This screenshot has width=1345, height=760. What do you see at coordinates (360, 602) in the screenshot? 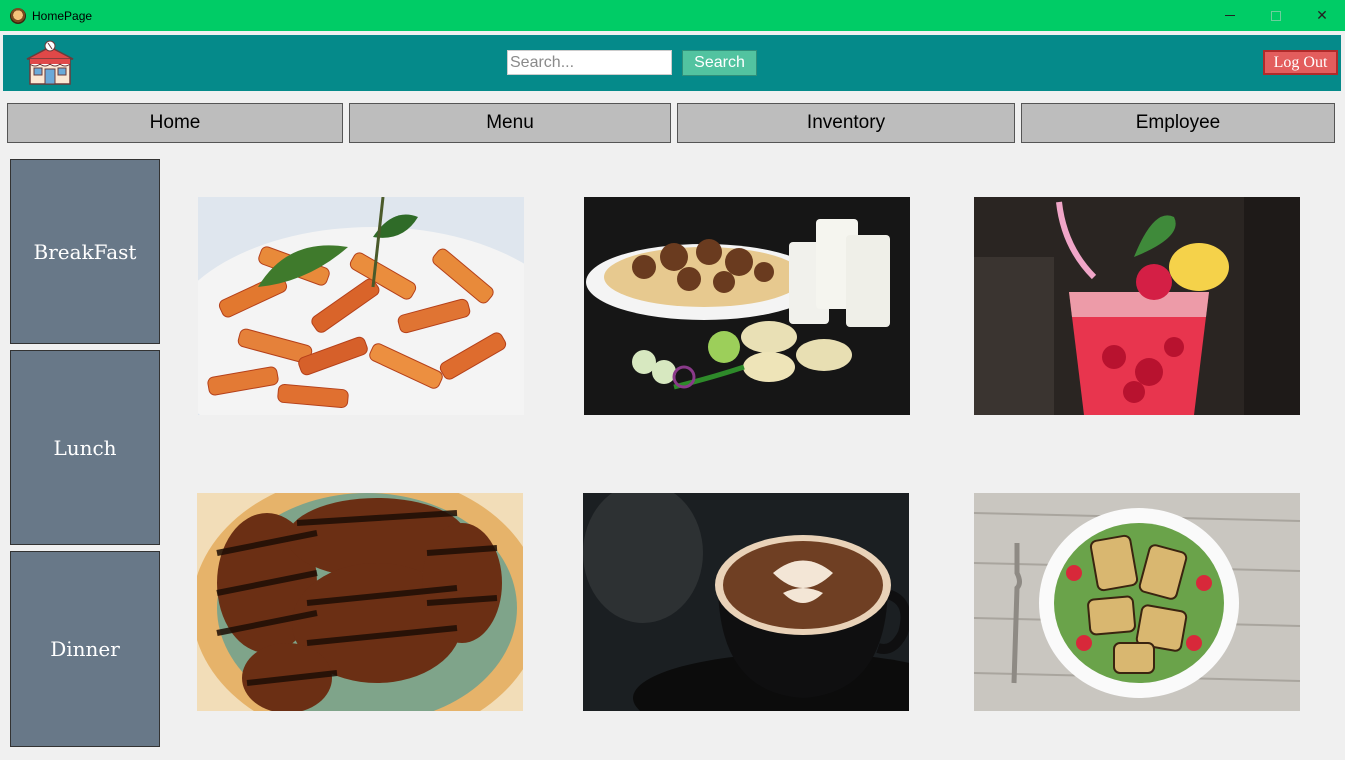
I see `grilled-chicken-image` at bounding box center [360, 602].